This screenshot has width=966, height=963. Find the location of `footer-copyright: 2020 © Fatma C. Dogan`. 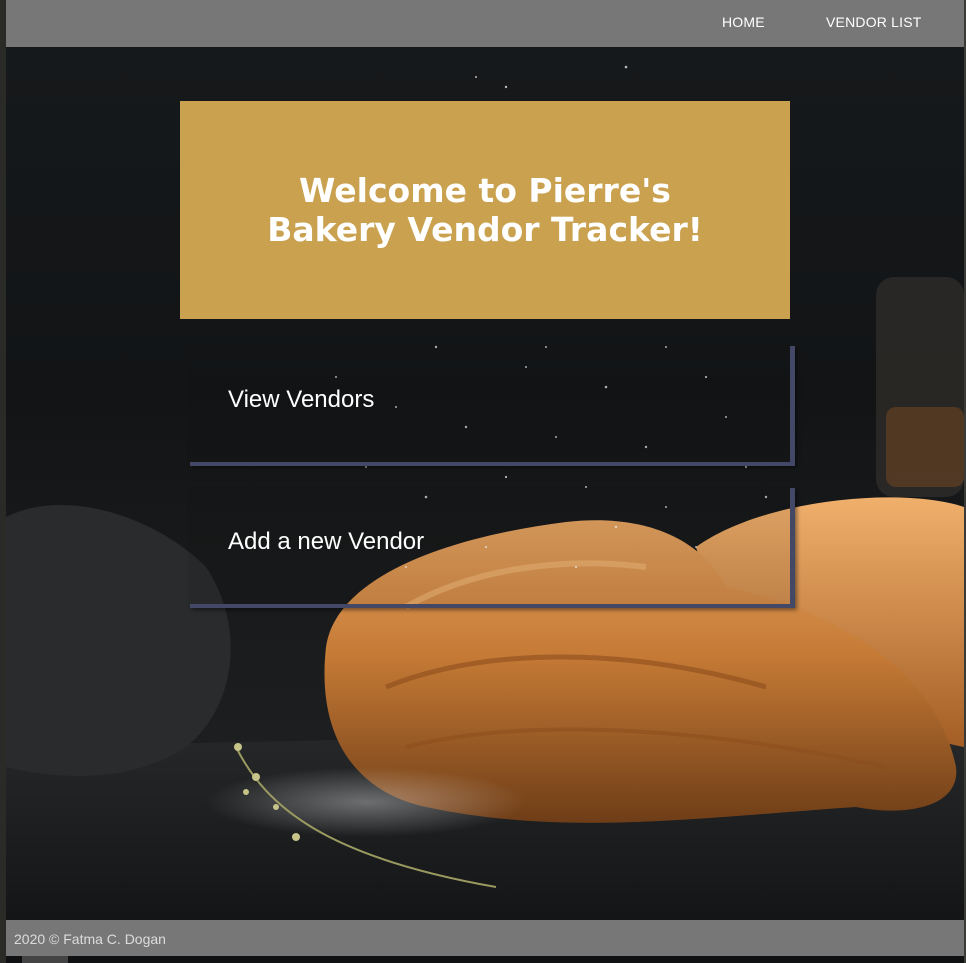

footer-copyright: 2020 © Fatma C. Dogan is located at coordinates (90, 939).